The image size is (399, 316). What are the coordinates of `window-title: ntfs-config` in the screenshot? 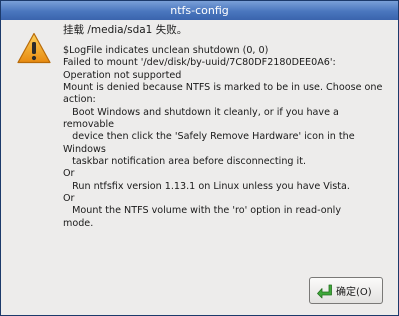 It's located at (199, 10).